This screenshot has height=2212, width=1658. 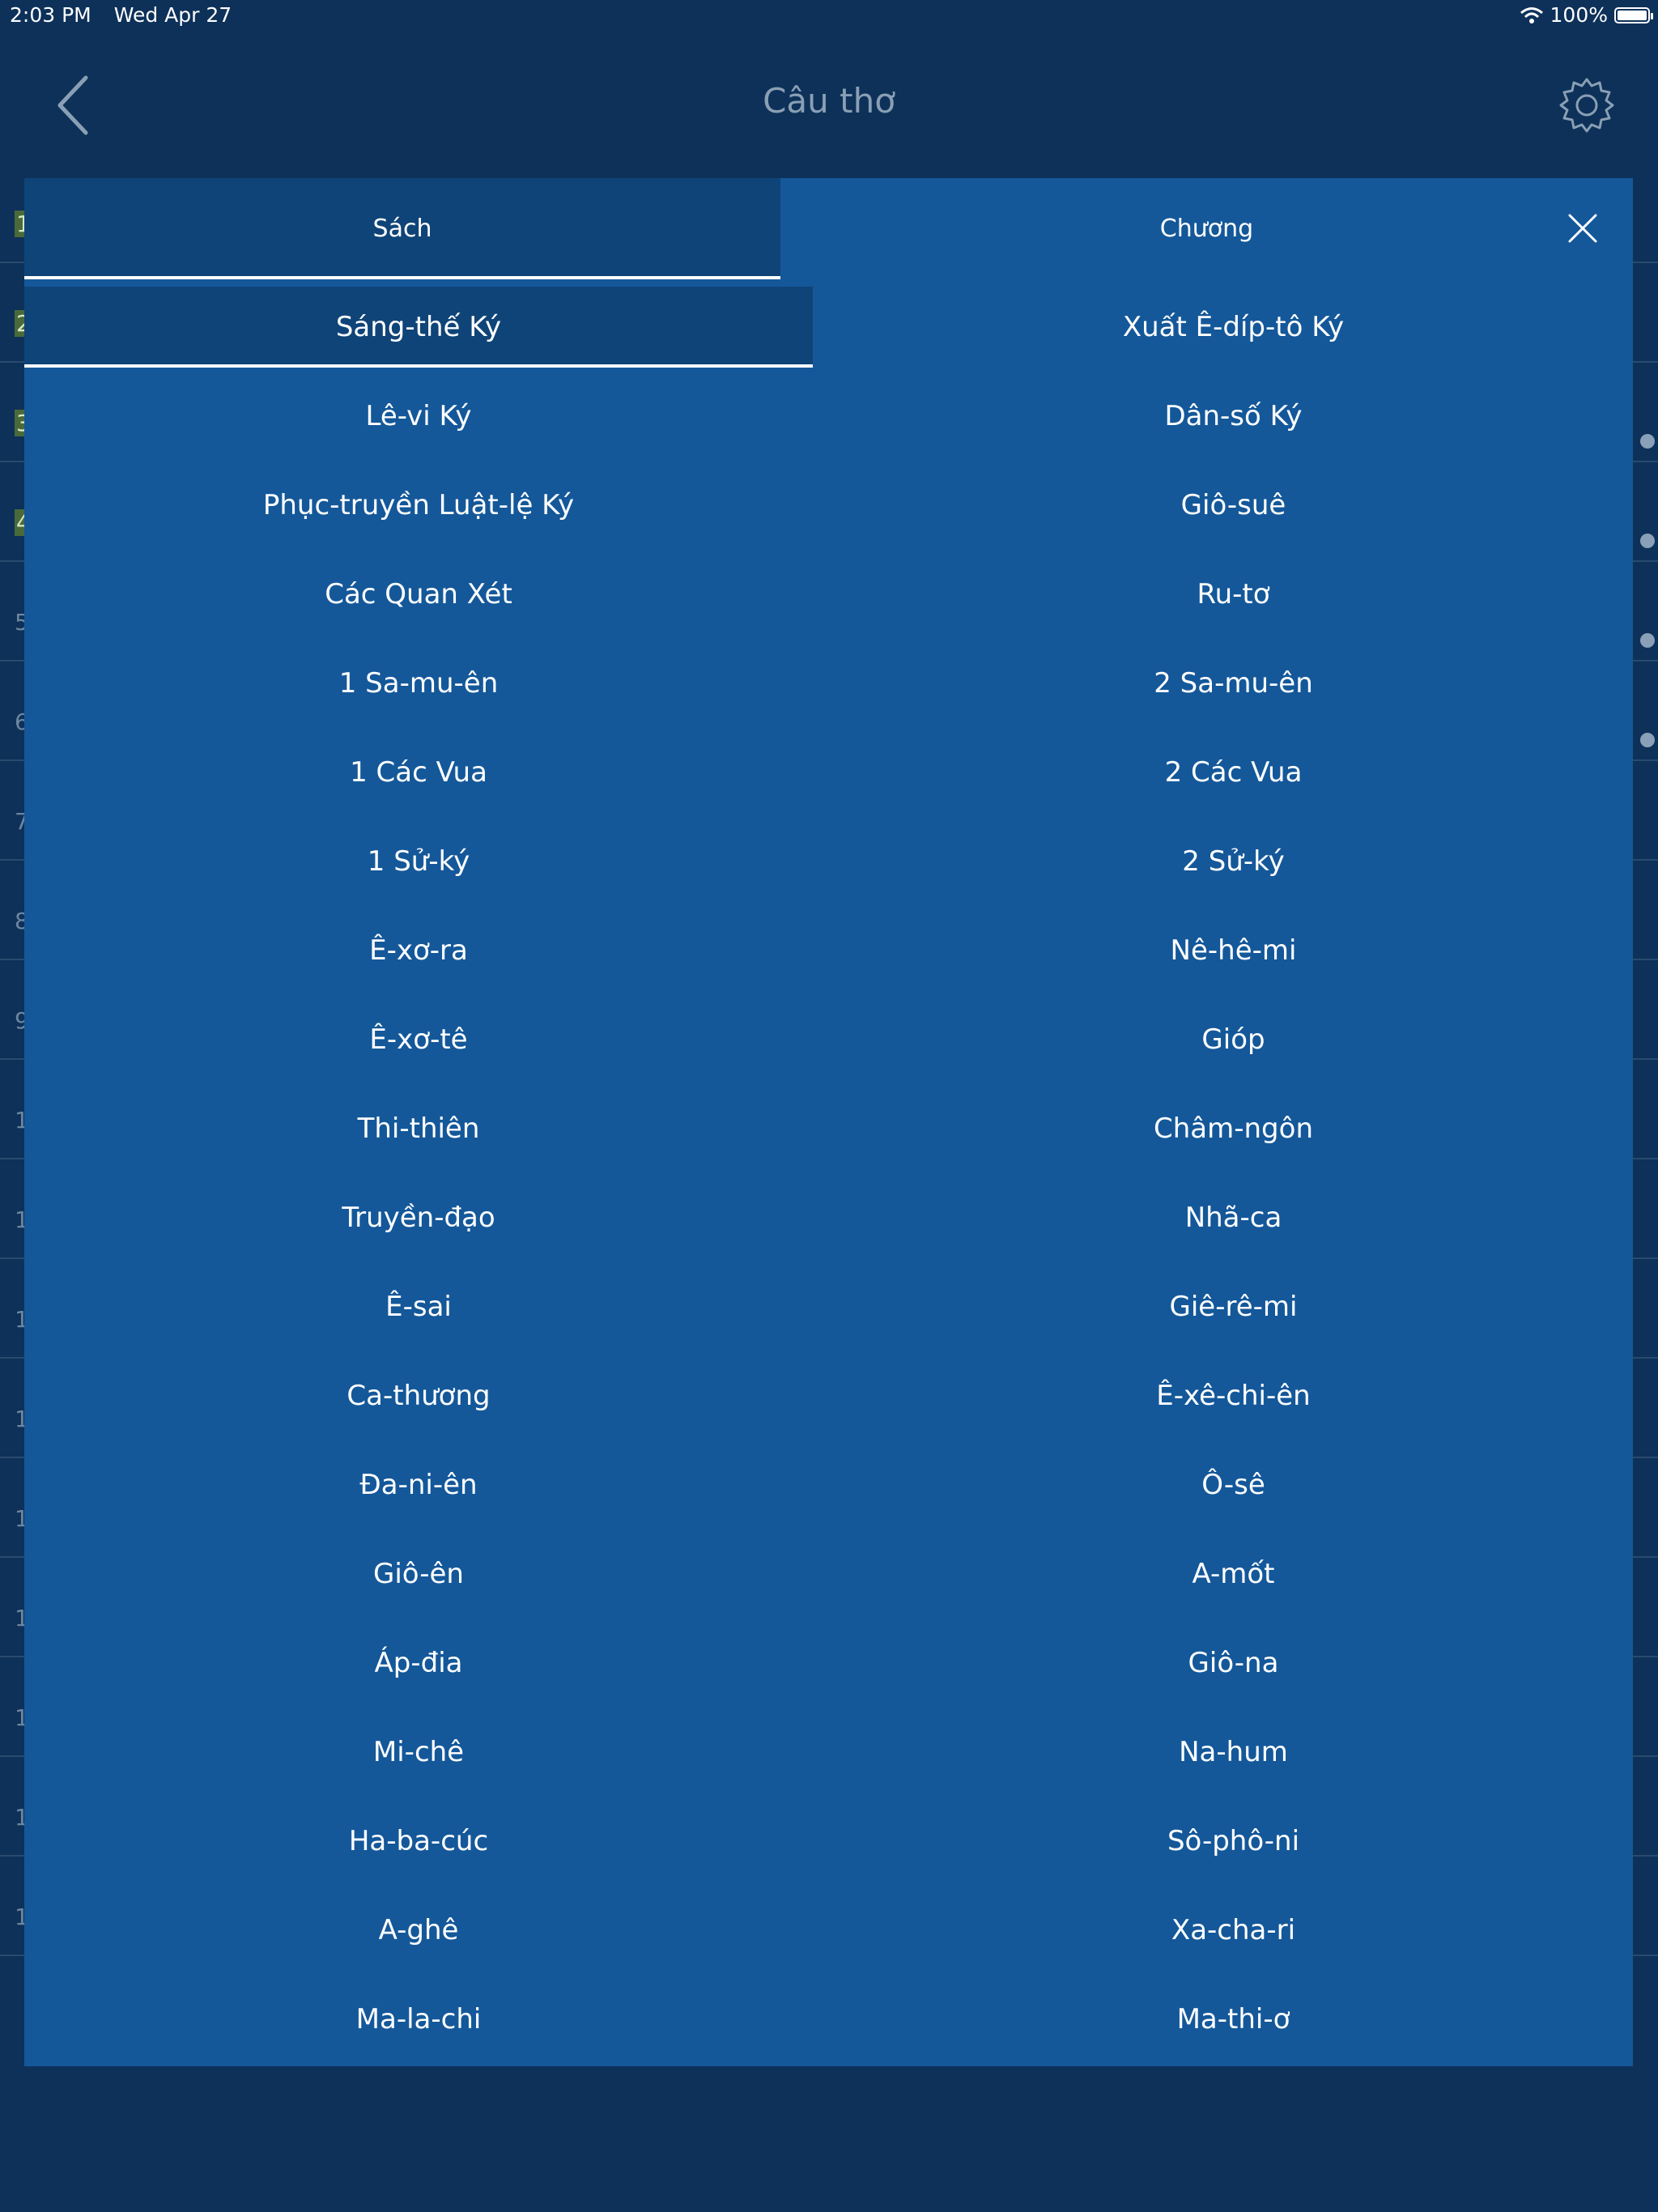 I want to click on status-left: 2:03 PM Wed Apr 27, so click(x=129, y=15).